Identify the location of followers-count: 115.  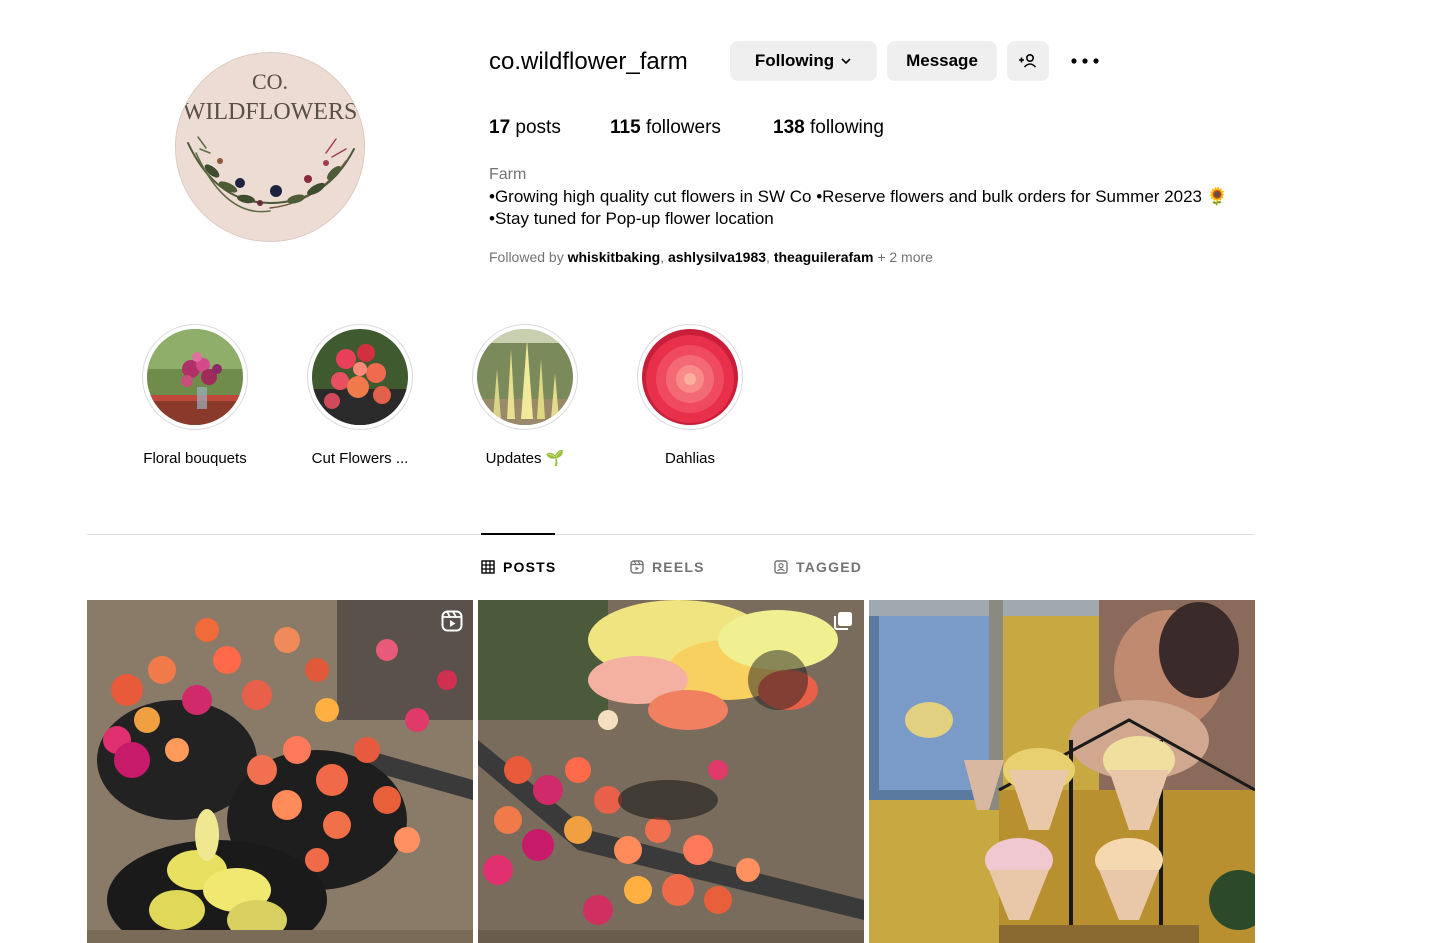
(625, 127).